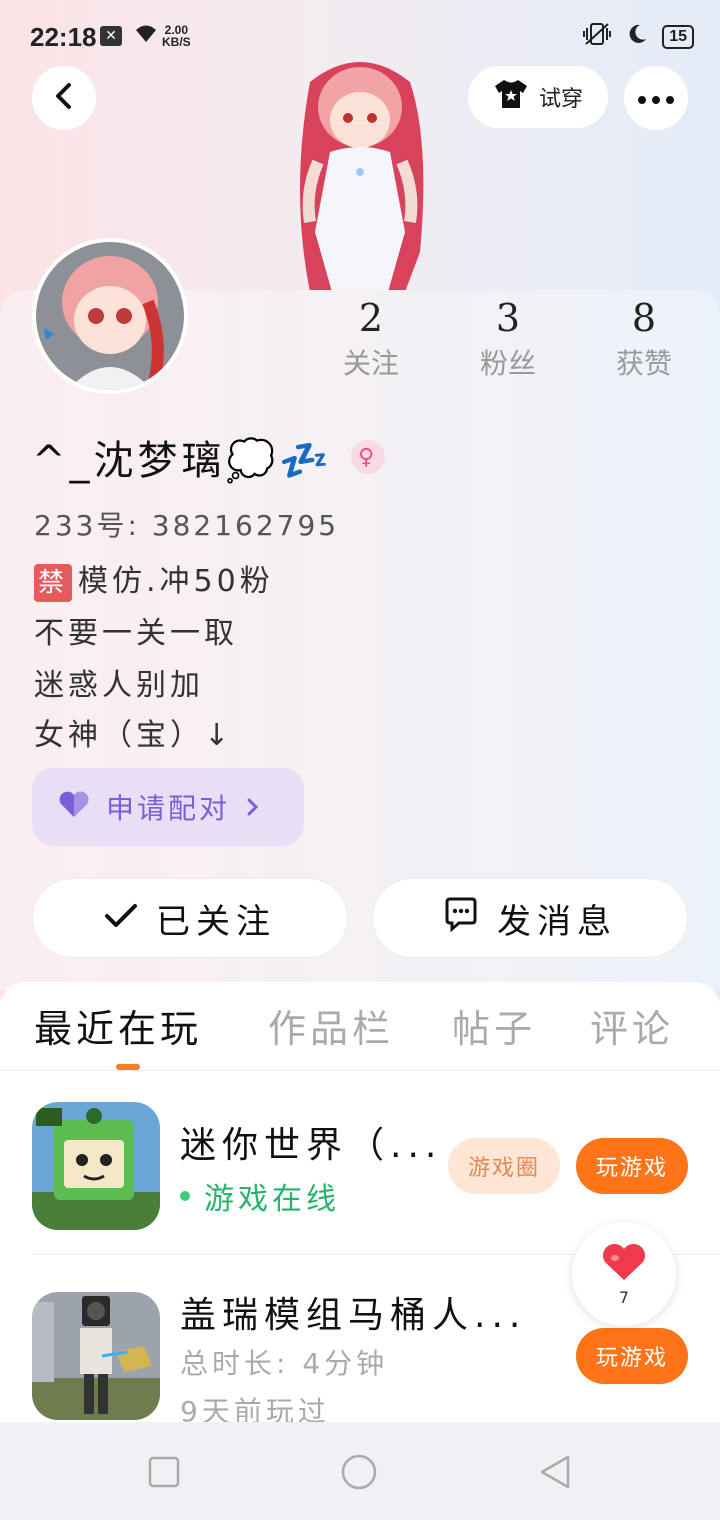 This screenshot has height=1520, width=720. Describe the element at coordinates (110, 316) in the screenshot. I see `avatar` at that location.